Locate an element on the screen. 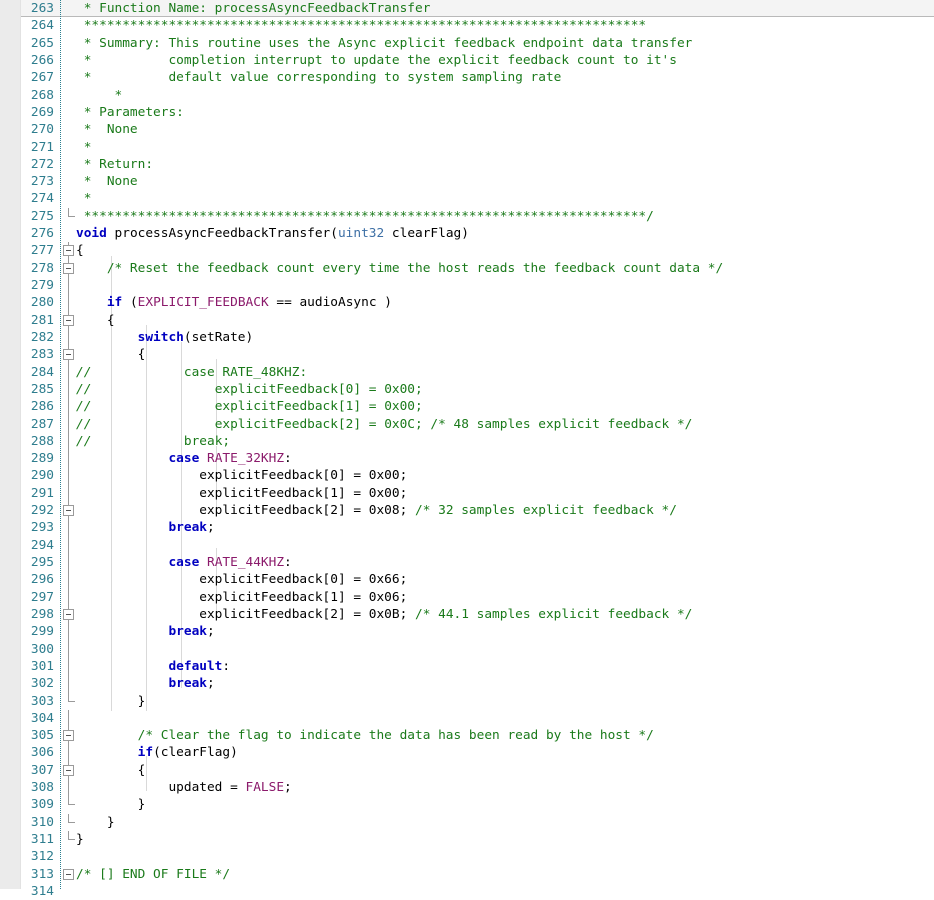 This screenshot has height=900, width=934. code-text: case RATE_44KHZ: is located at coordinates (183, 562).